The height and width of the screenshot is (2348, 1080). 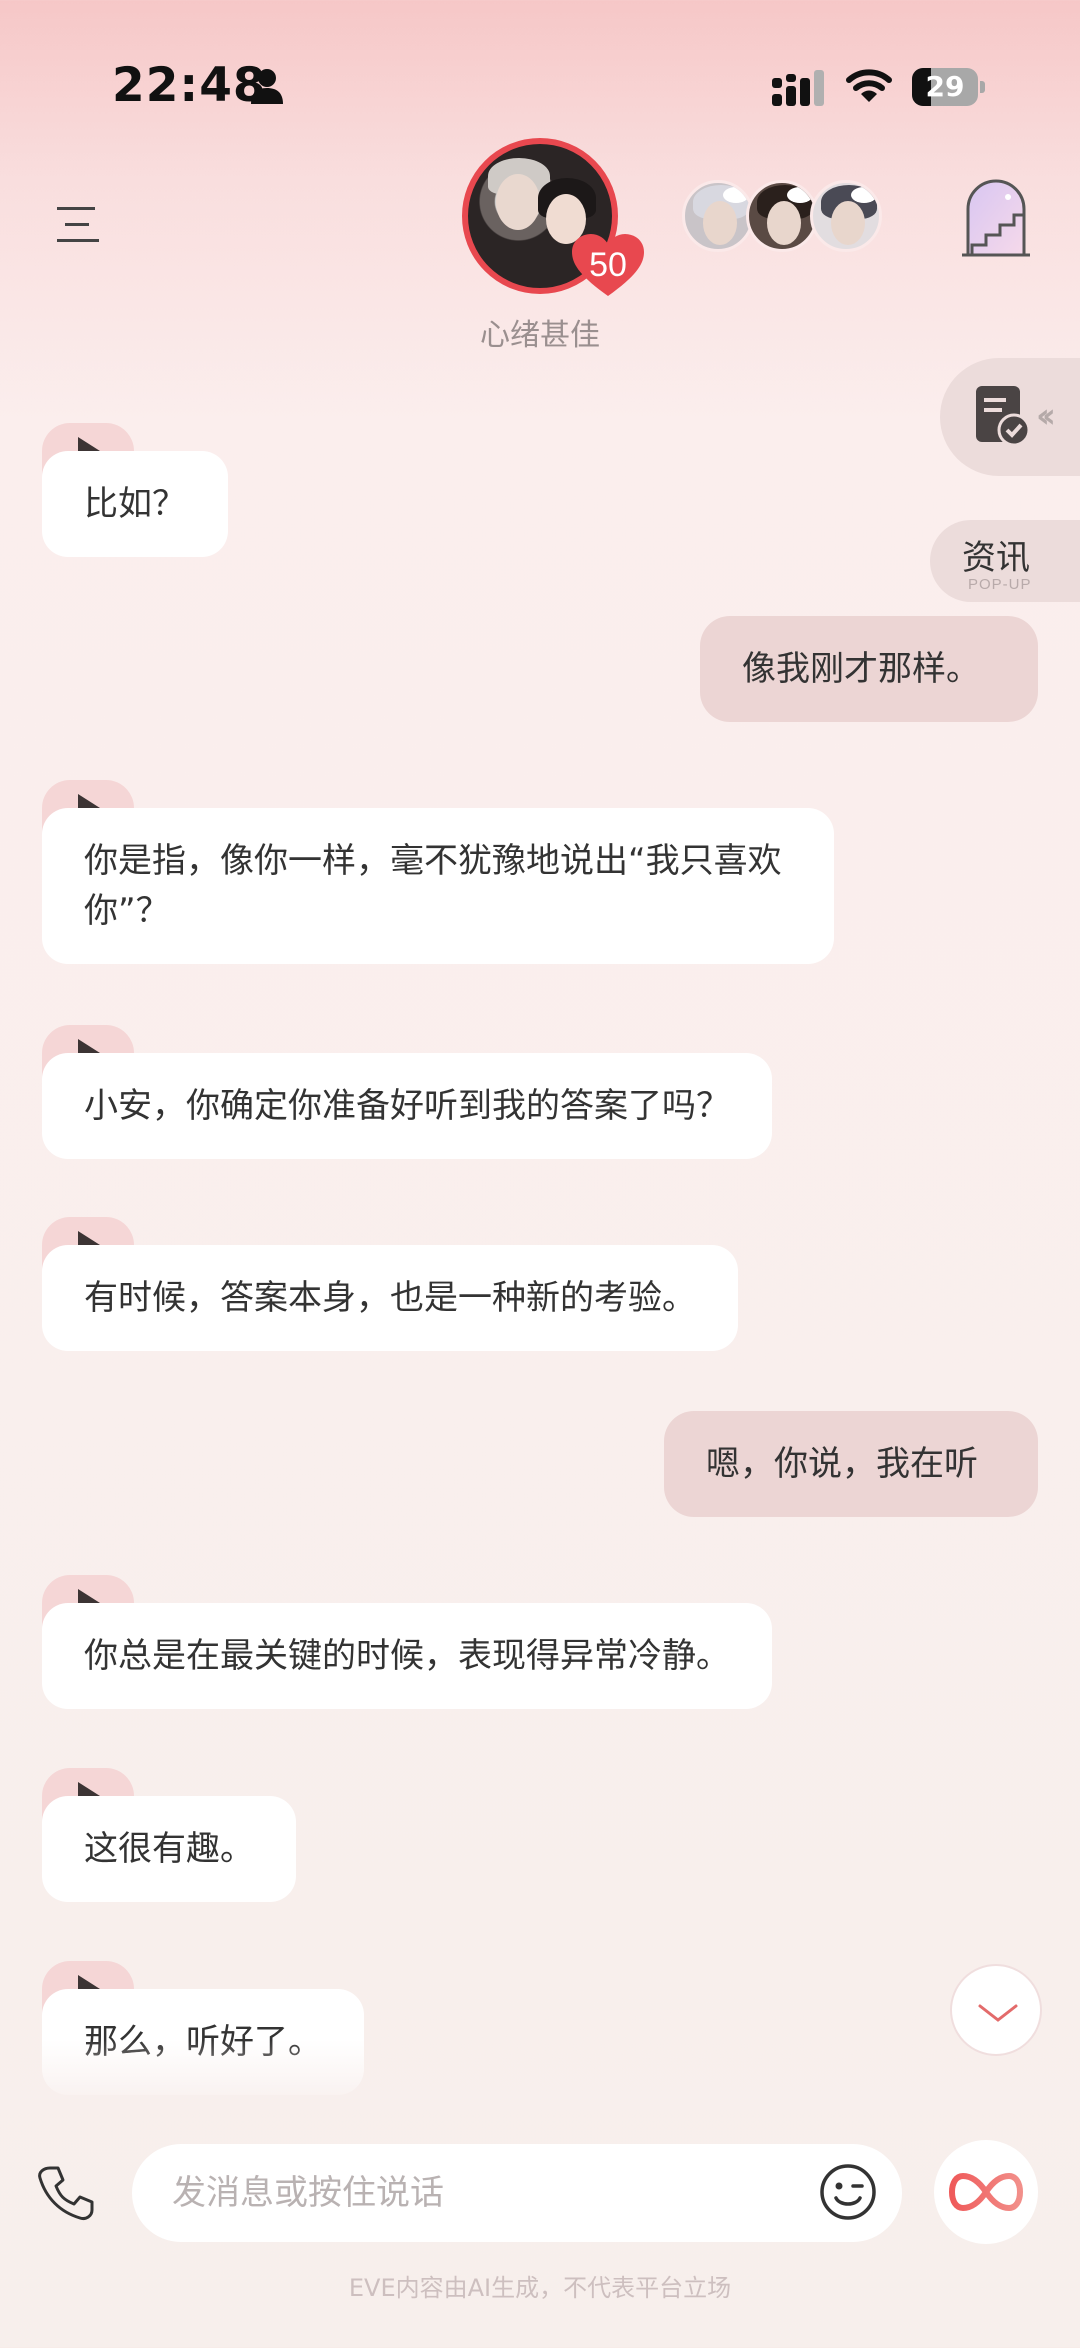 What do you see at coordinates (608, 265) in the screenshot?
I see `affinity-count: 50` at bounding box center [608, 265].